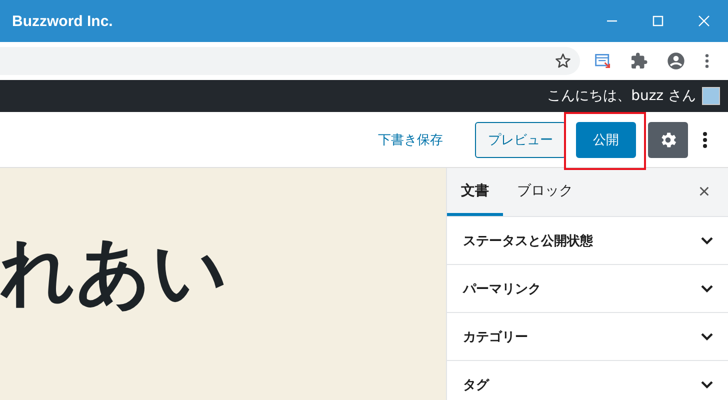 The height and width of the screenshot is (400, 728). I want to click on settings-button, so click(668, 140).